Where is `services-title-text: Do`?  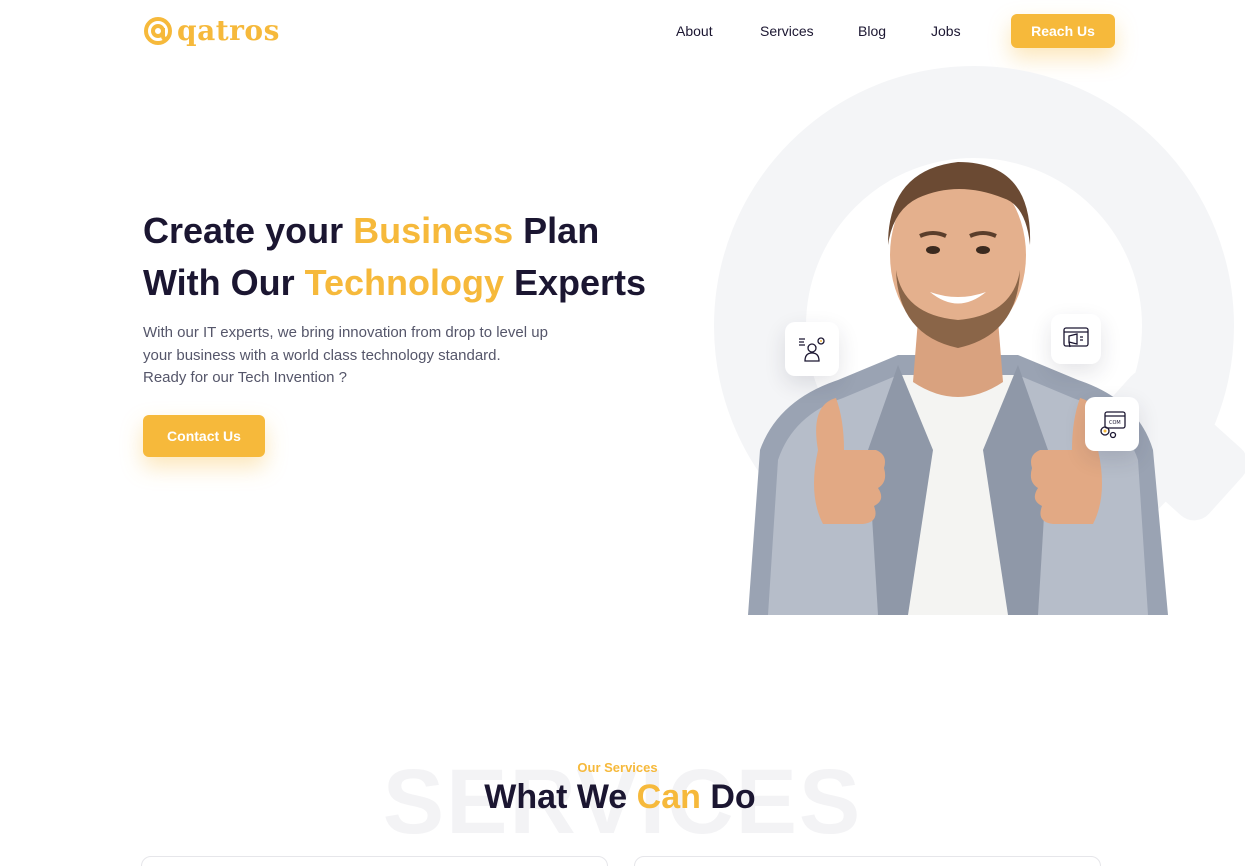
services-title-text: Do is located at coordinates (728, 797).